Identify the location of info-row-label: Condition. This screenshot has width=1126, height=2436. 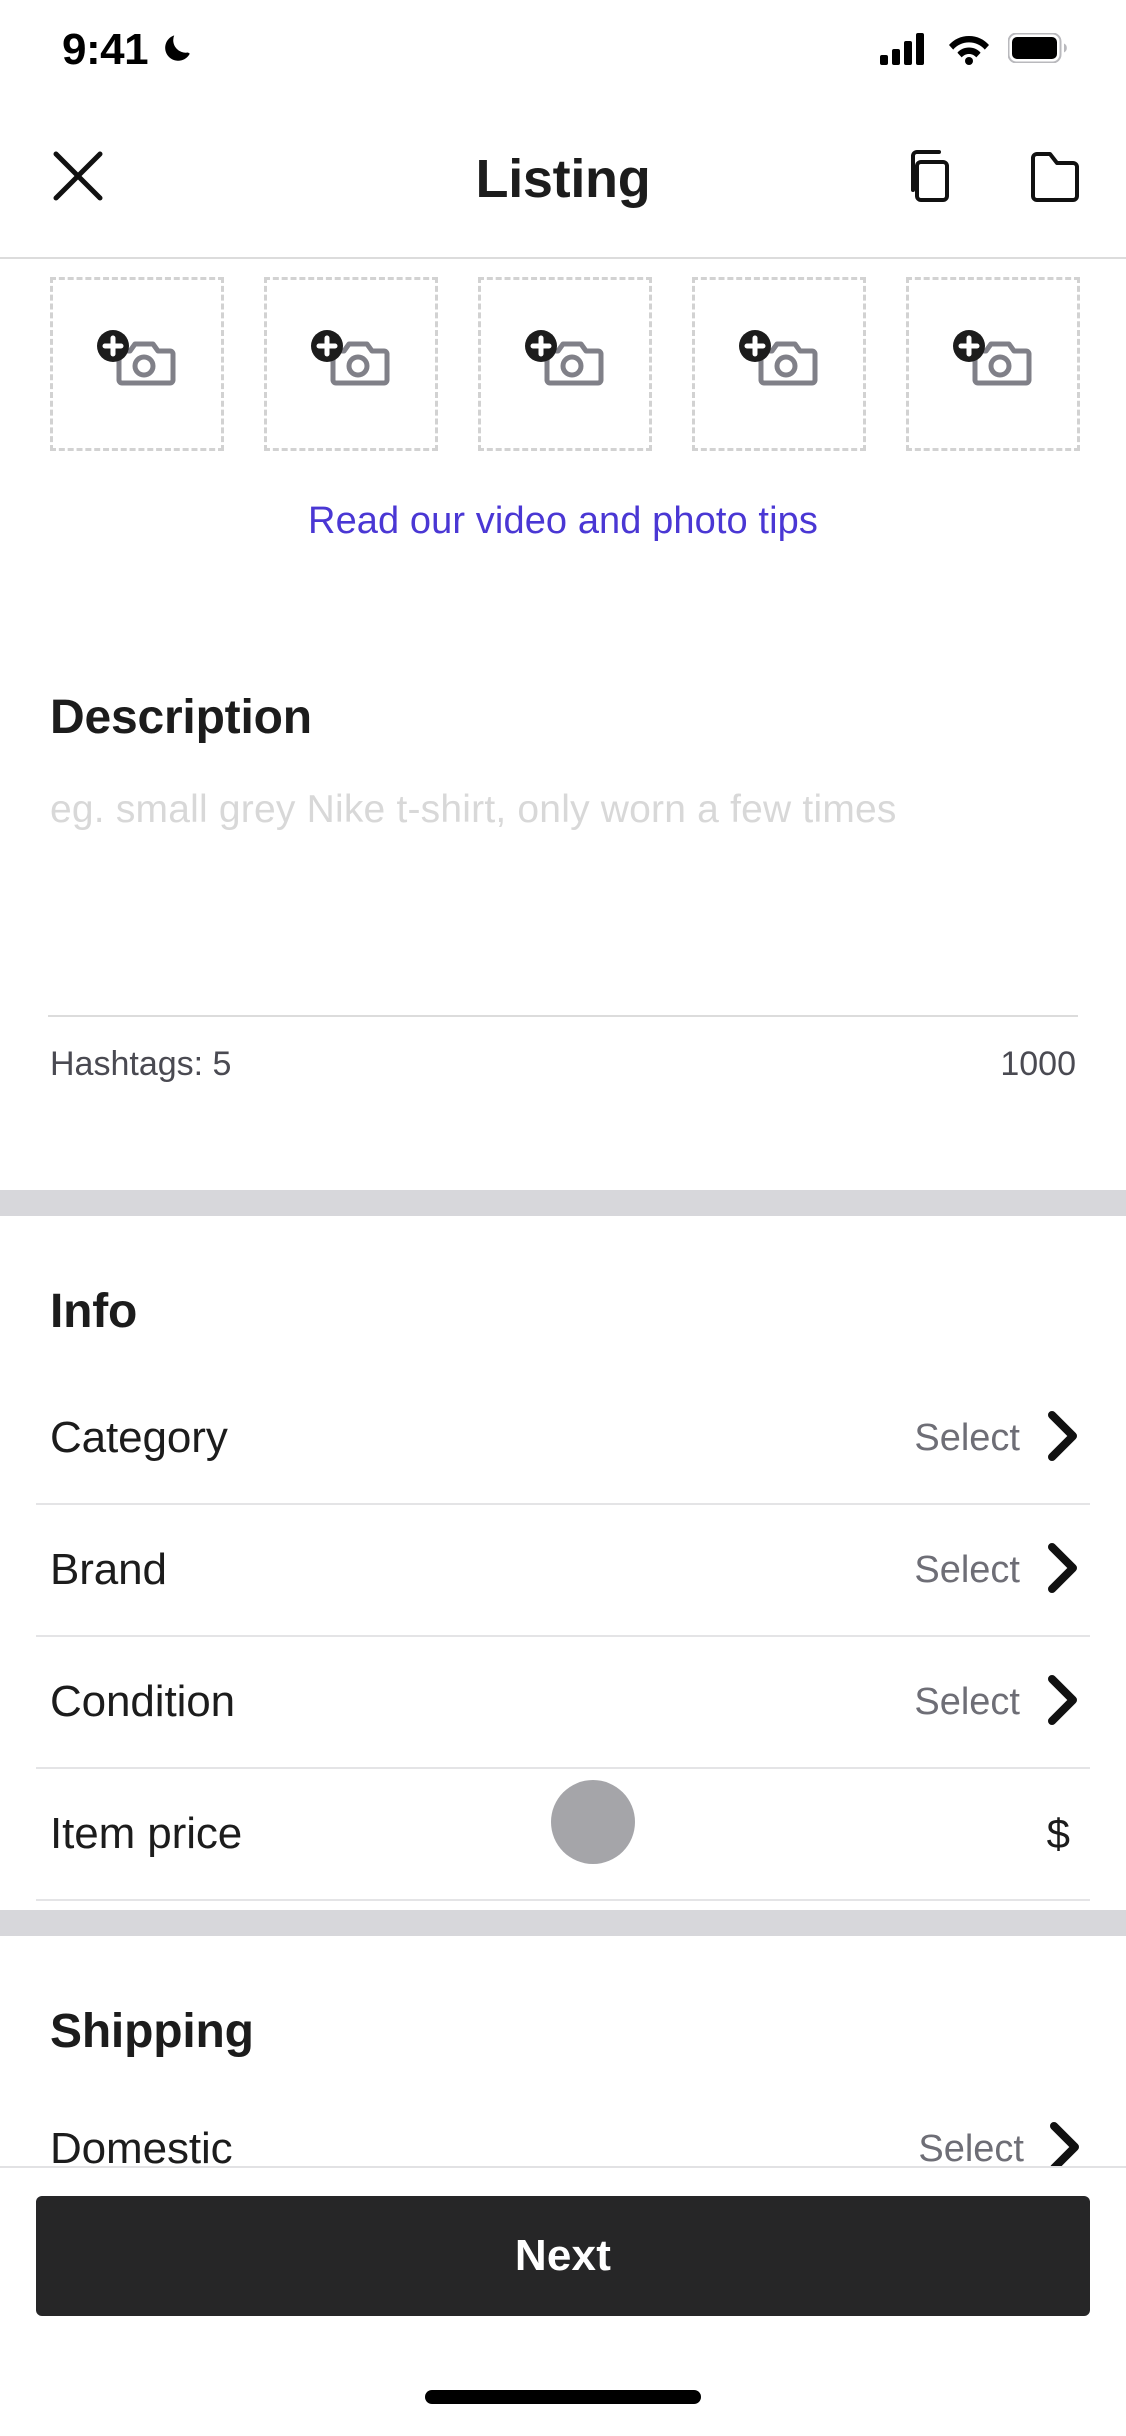
(143, 1701).